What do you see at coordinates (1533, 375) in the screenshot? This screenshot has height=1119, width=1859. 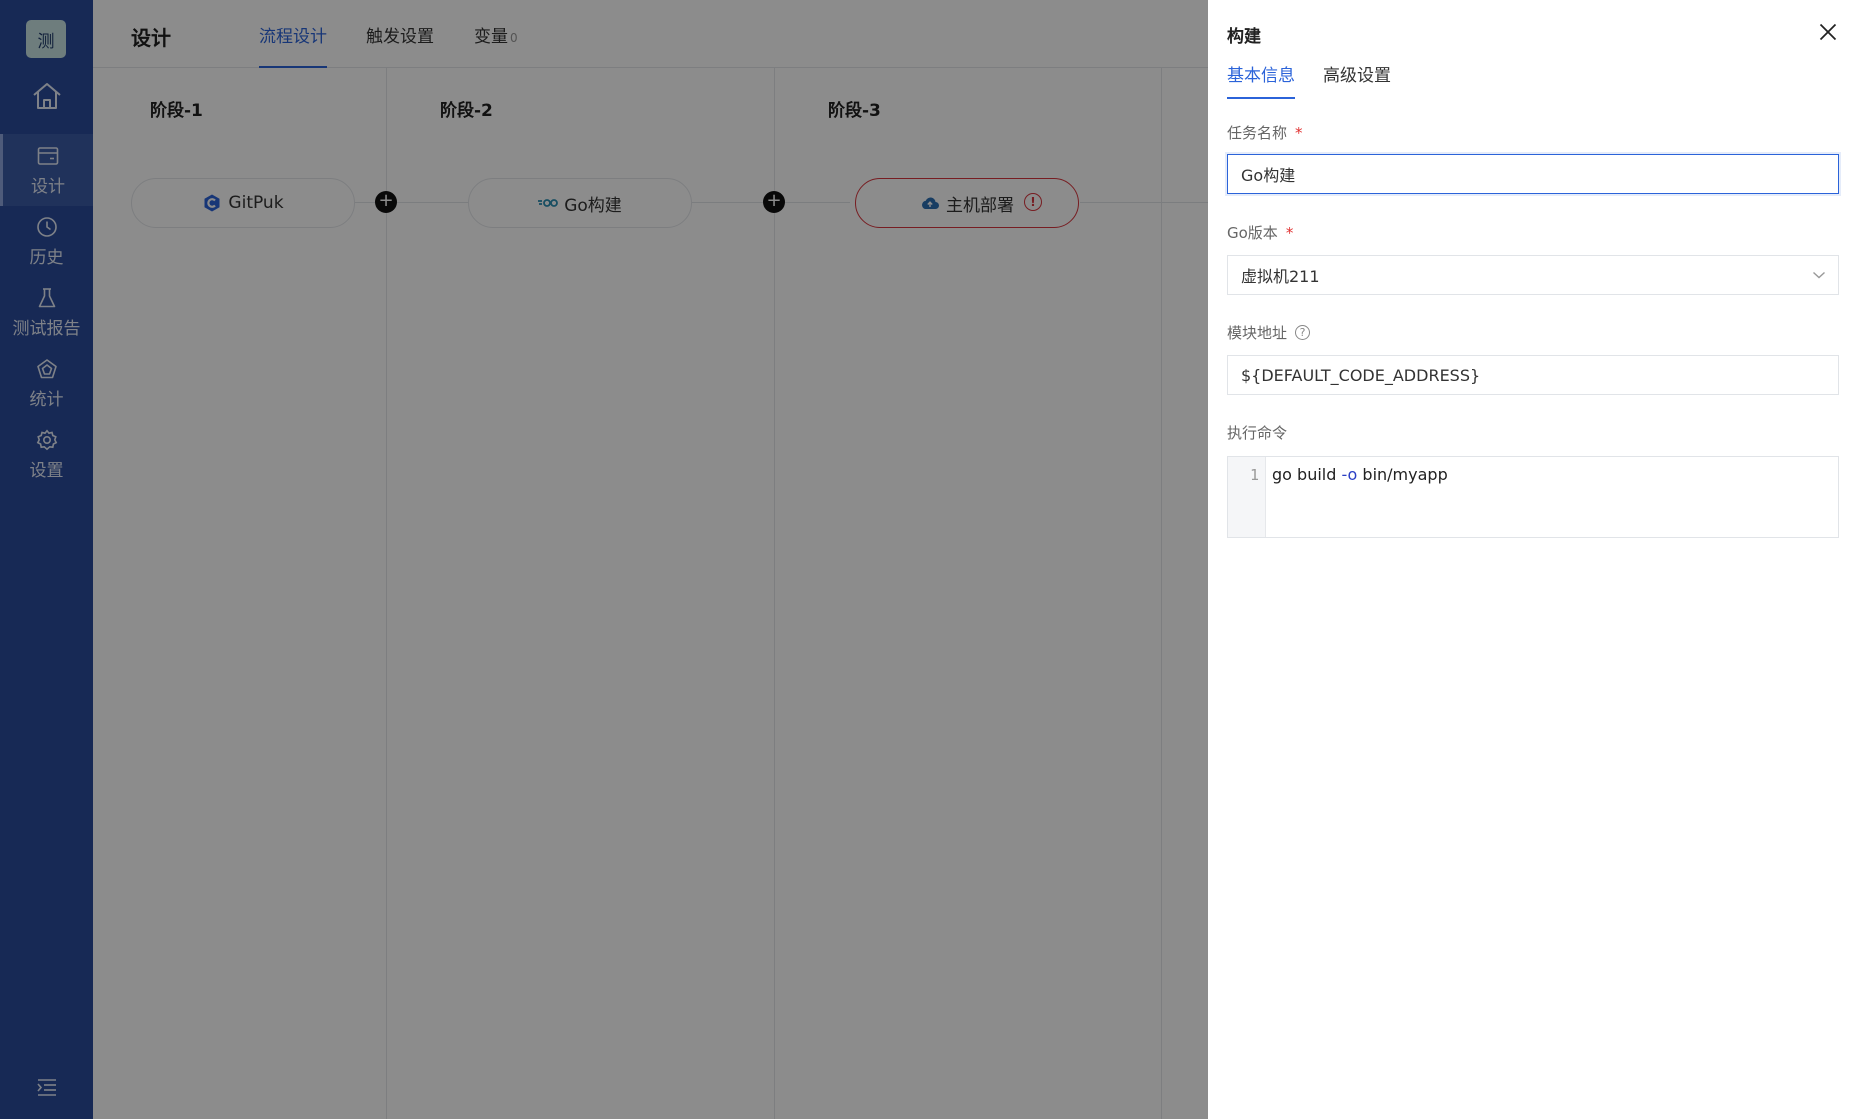 I see `module-address-input: ${DEFAULT_CODE_ADDRESS}` at bounding box center [1533, 375].